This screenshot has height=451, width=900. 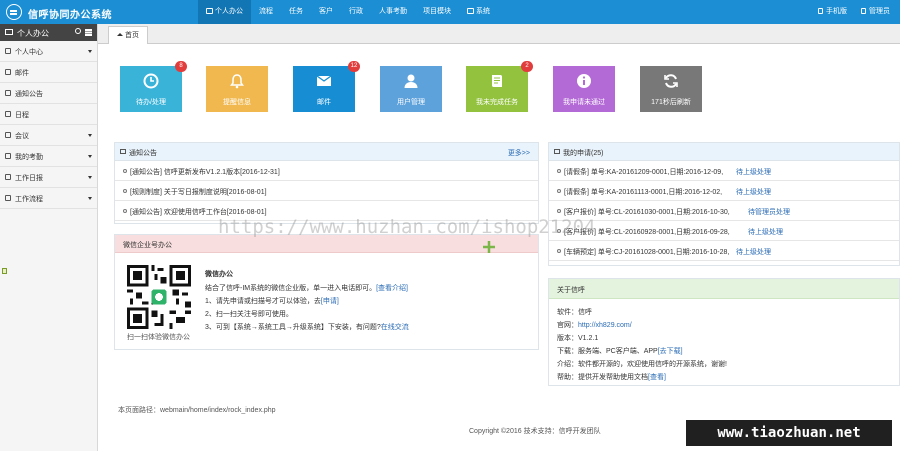 I want to click on tile-todo: 待办/处理 8, so click(x=153, y=86).